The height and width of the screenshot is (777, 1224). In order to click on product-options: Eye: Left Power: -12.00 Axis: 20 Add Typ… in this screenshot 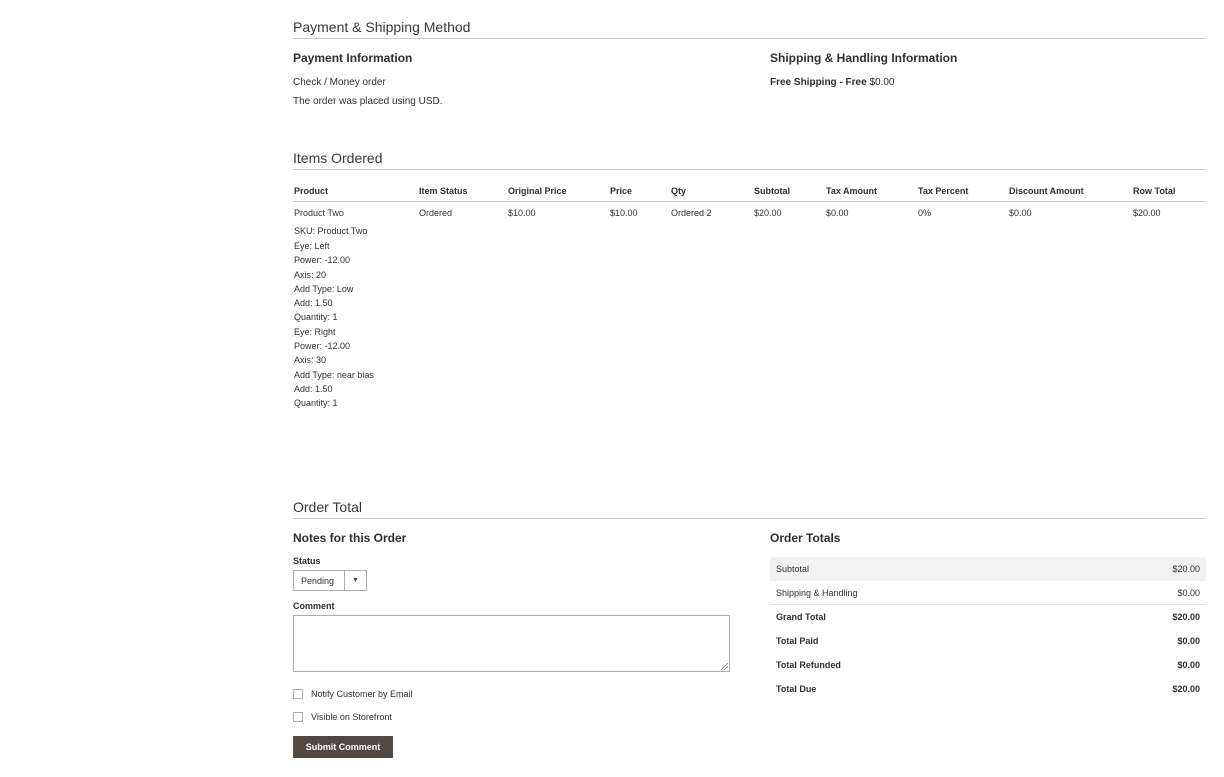, I will do `click(356, 325)`.